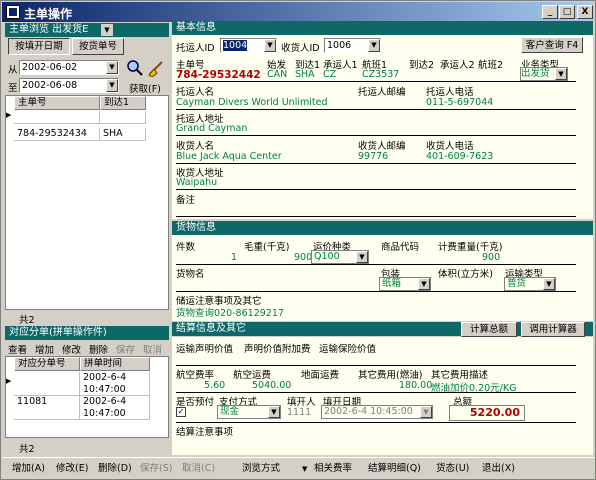 The height and width of the screenshot is (480, 596). What do you see at coordinates (561, 74) in the screenshot?
I see `biz-type-dropdown-icon: ▼` at bounding box center [561, 74].